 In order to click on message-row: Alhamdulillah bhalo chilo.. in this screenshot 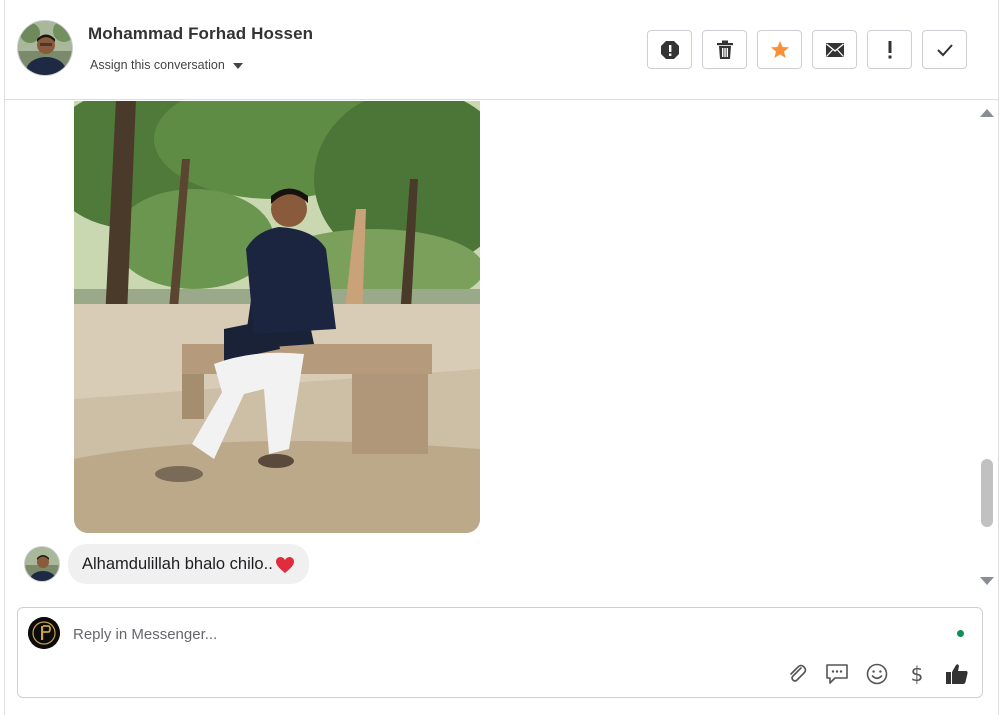, I will do `click(166, 564)`.